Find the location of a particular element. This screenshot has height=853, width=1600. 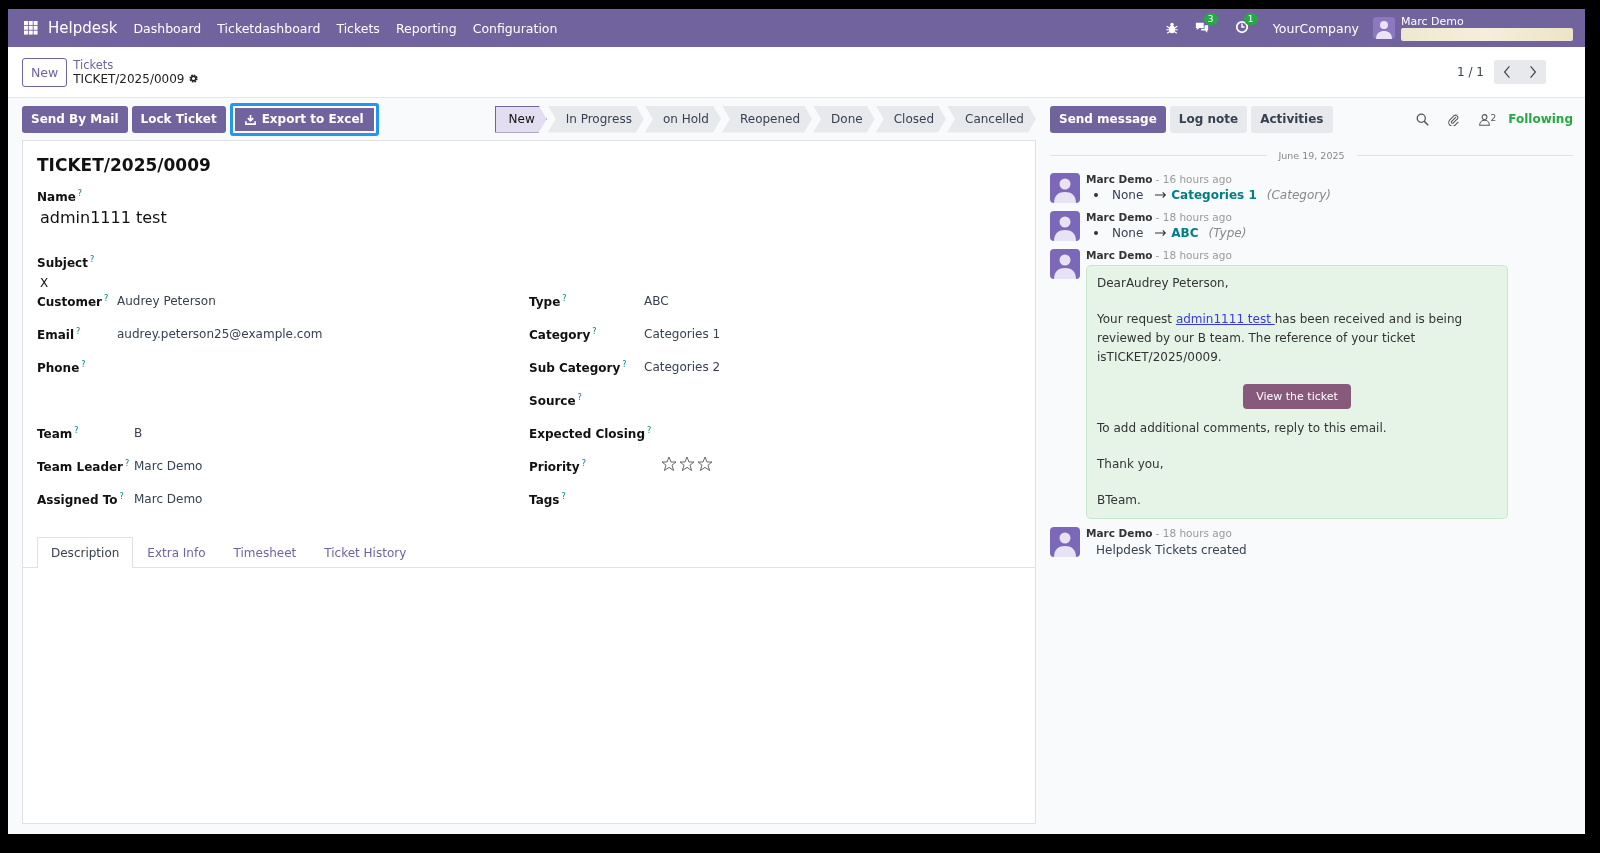

field-value: ABC is located at coordinates (656, 301).